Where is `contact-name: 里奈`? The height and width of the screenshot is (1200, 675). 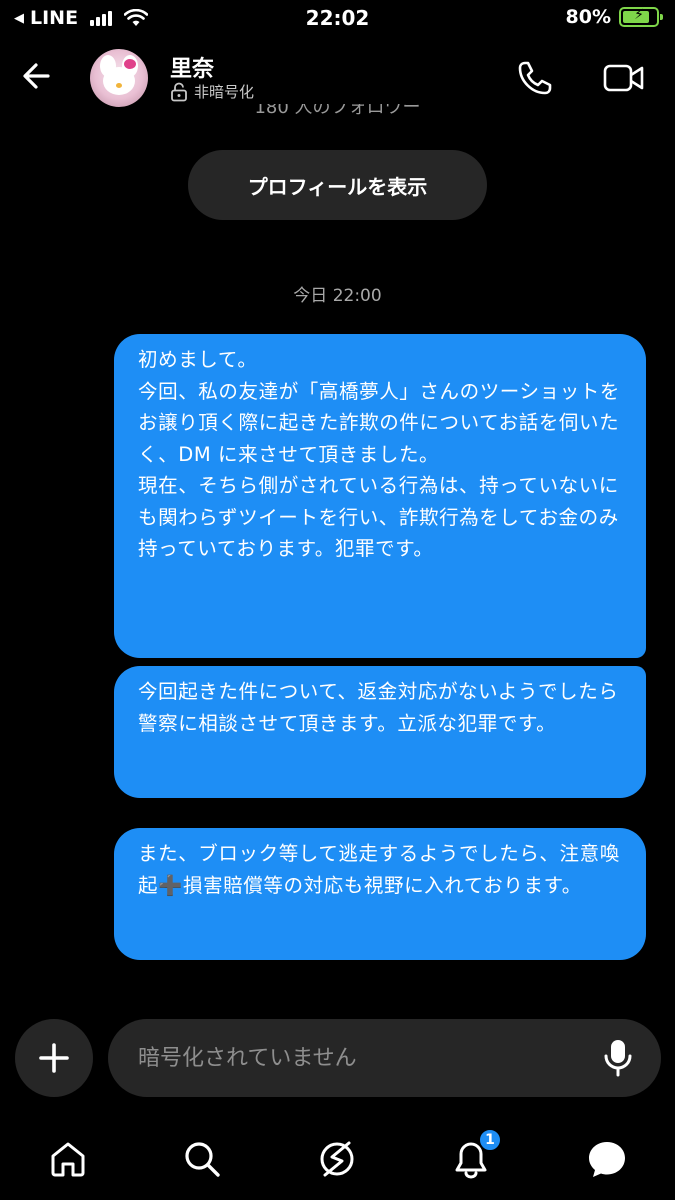 contact-name: 里奈 is located at coordinates (192, 67).